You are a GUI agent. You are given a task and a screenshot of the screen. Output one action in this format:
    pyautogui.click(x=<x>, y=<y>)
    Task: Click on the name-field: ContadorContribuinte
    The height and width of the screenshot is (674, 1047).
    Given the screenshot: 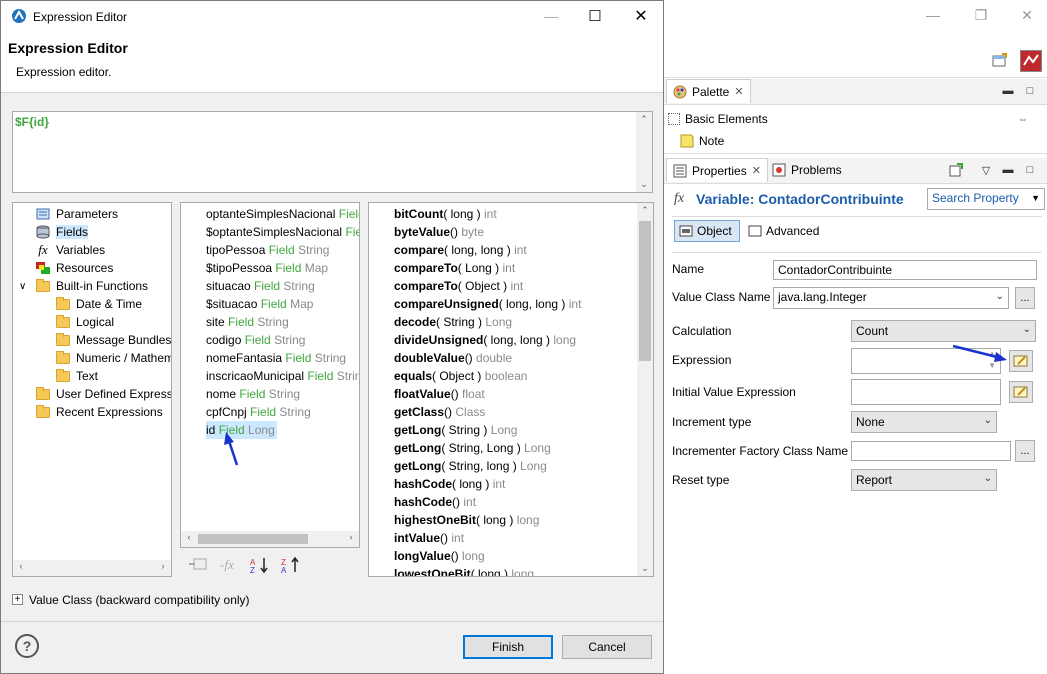 What is the action you would take?
    pyautogui.click(x=905, y=270)
    